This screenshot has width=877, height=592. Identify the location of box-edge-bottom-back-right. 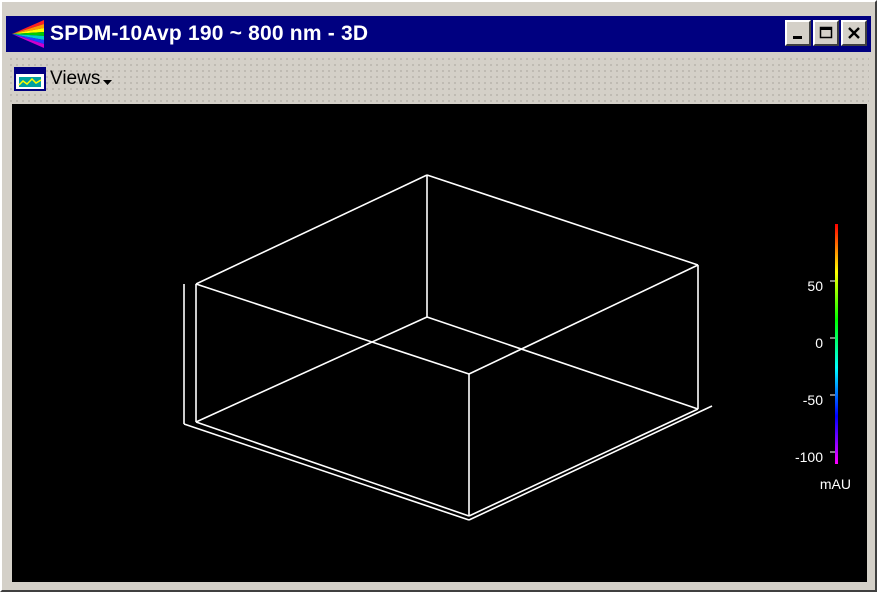
(562, 363).